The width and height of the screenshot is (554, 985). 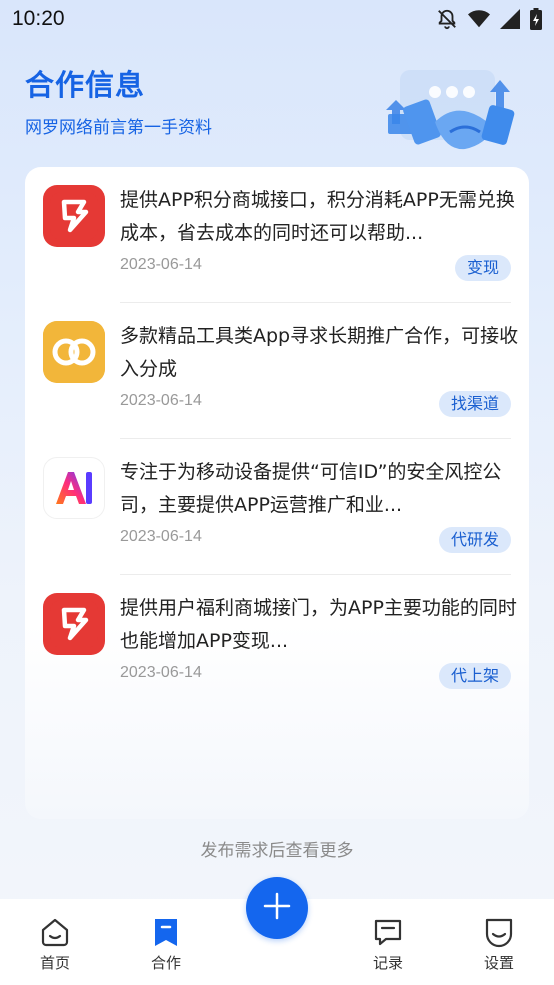 What do you see at coordinates (447, 19) in the screenshot?
I see `notifications-off-icon` at bounding box center [447, 19].